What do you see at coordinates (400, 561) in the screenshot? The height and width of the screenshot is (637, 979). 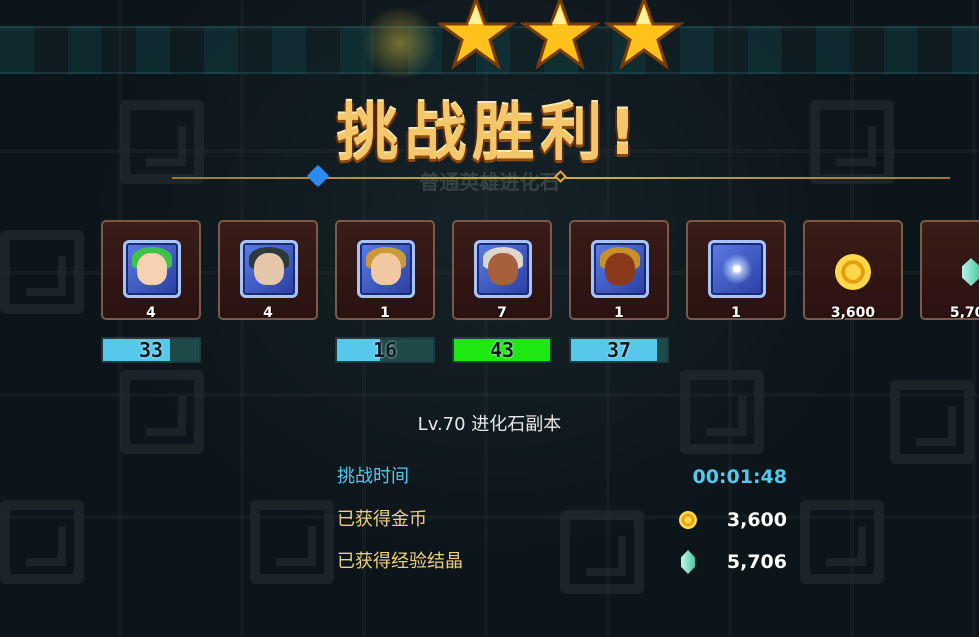 I see `stat-label: 已获得经验结晶` at bounding box center [400, 561].